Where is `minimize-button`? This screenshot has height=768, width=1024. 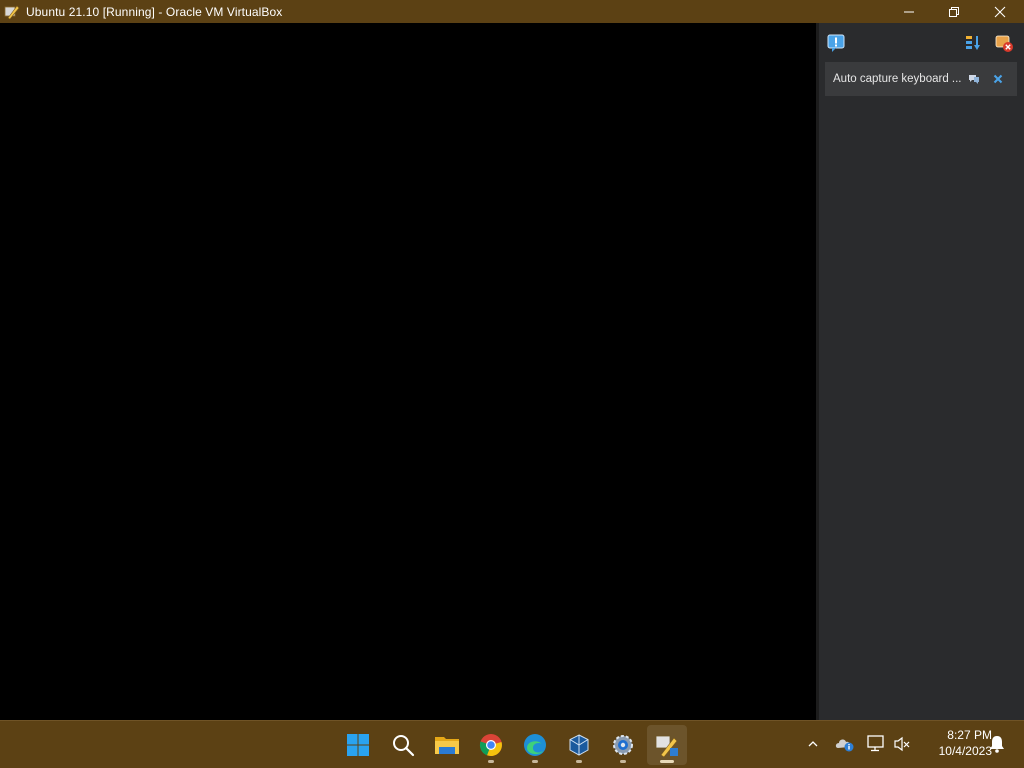
minimize-button is located at coordinates (909, 11).